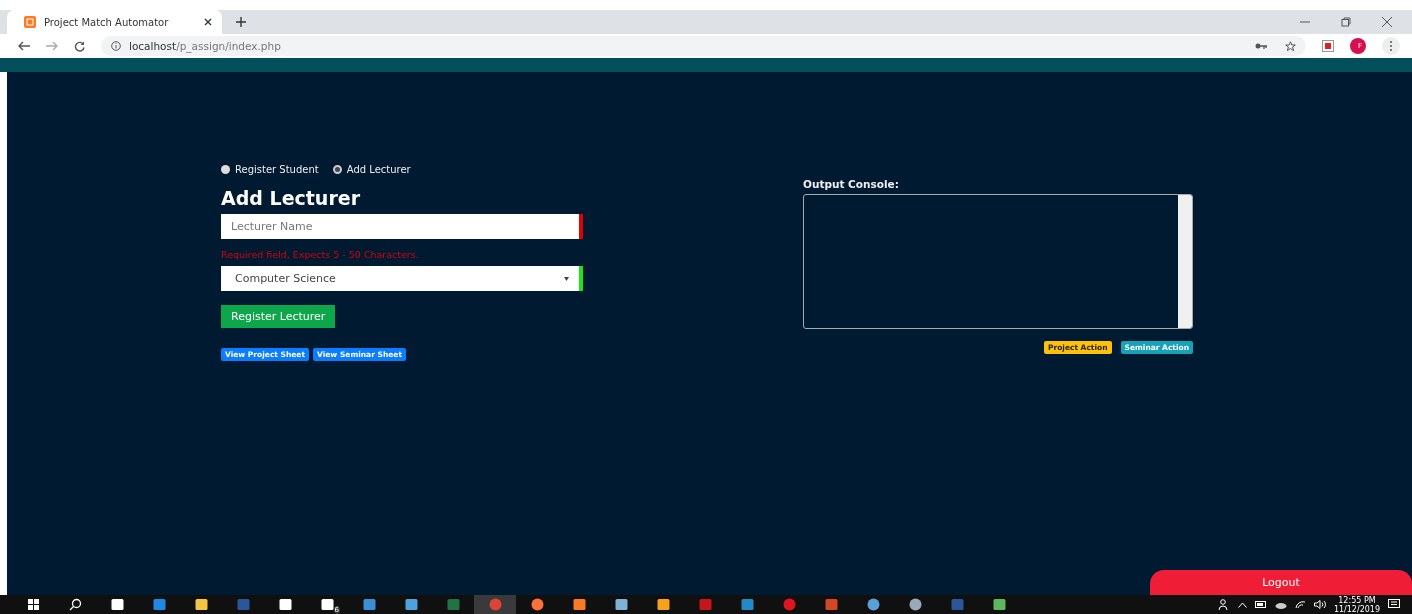 This screenshot has width=1412, height=614. Describe the element at coordinates (1391, 46) in the screenshot. I see `menu-icon` at that location.